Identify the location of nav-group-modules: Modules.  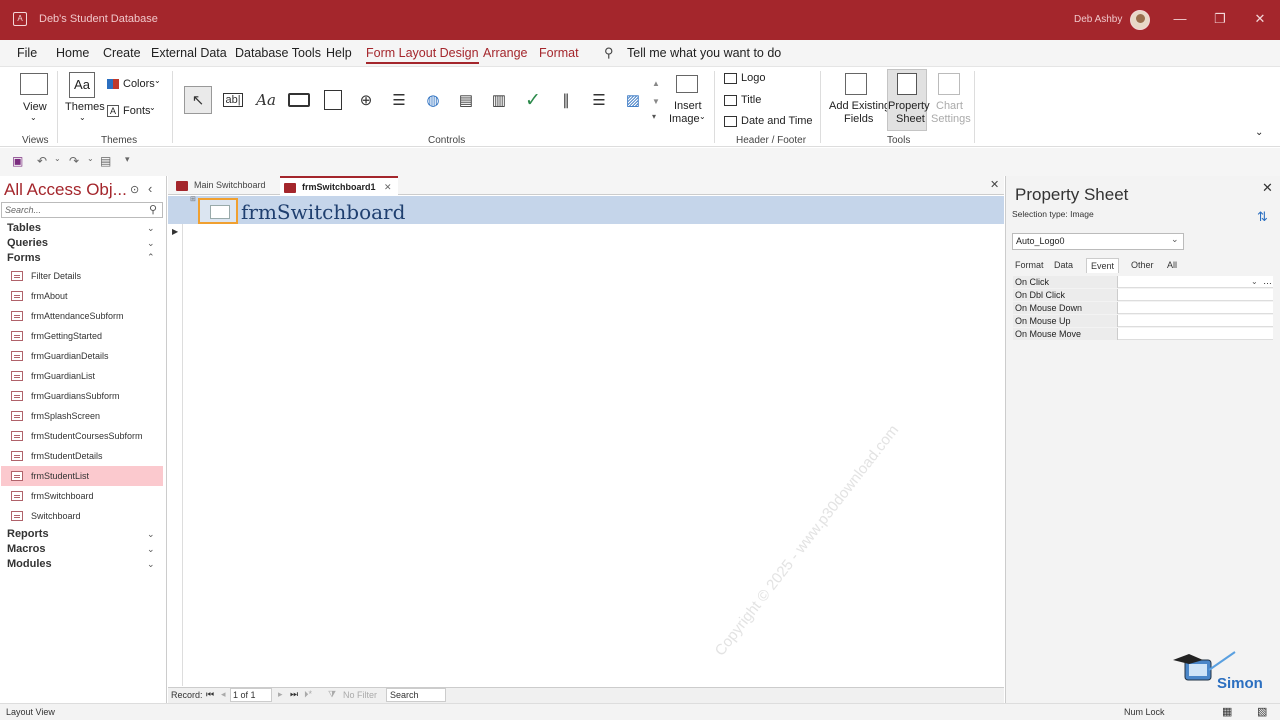
(29, 564).